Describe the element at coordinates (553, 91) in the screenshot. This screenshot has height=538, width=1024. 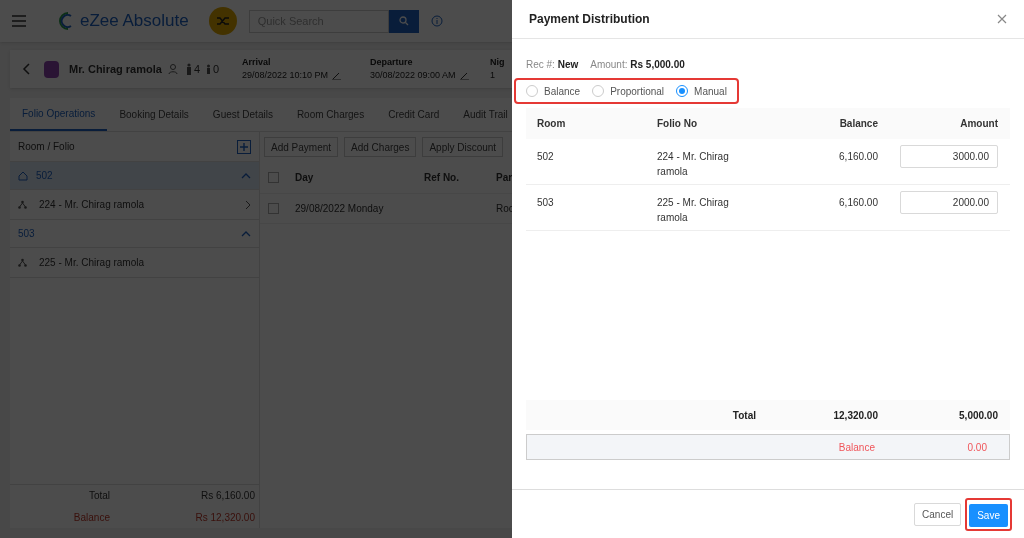
I see `radio-option: Balance` at that location.